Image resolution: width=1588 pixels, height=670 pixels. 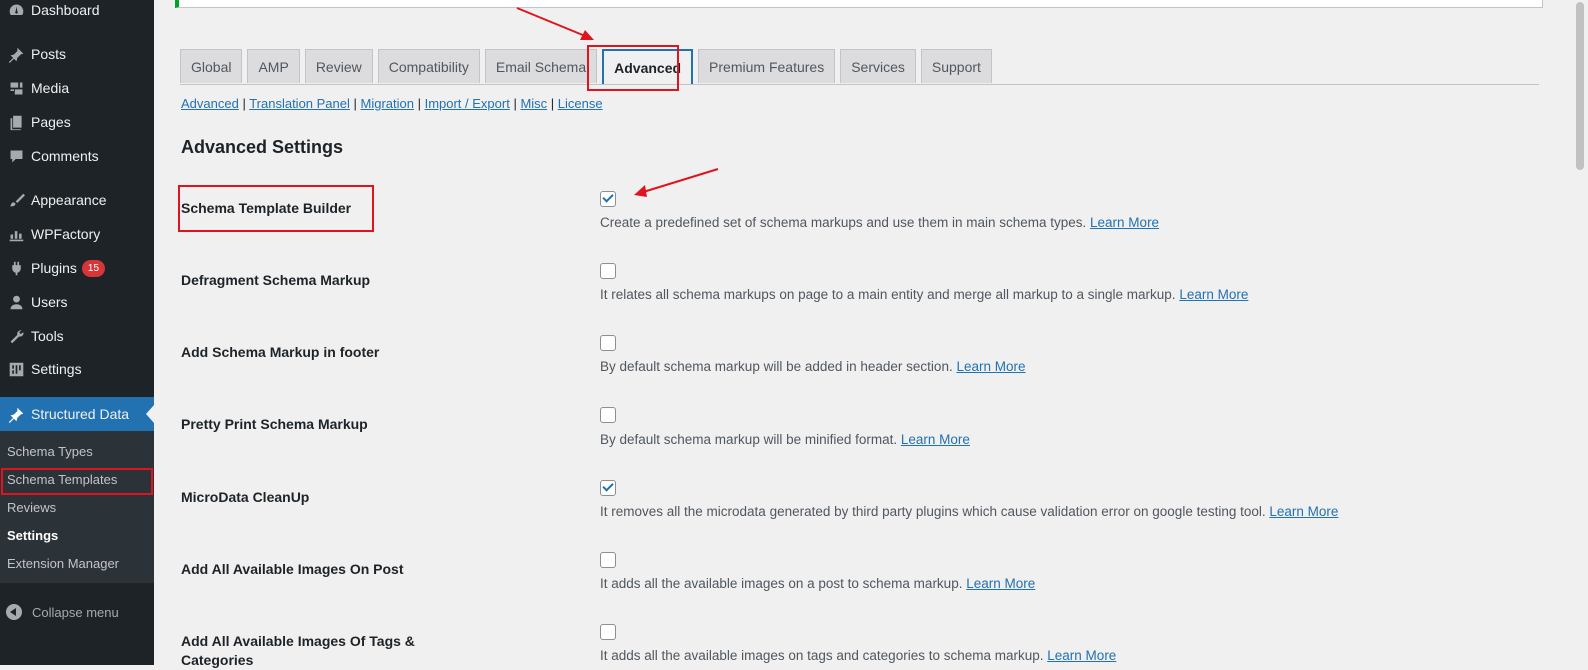 What do you see at coordinates (1579, 332) in the screenshot?
I see `page-scrollbar` at bounding box center [1579, 332].